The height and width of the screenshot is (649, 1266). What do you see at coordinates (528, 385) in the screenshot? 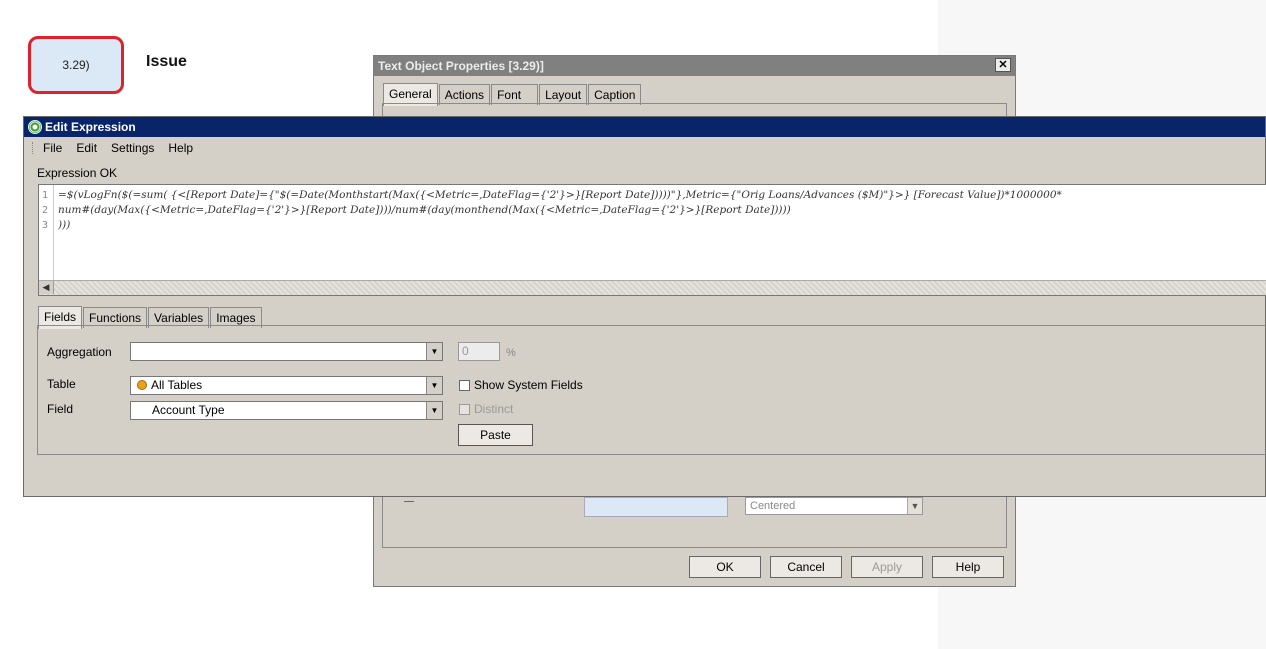
I see `show-system-fields-label: Show System Fields` at bounding box center [528, 385].